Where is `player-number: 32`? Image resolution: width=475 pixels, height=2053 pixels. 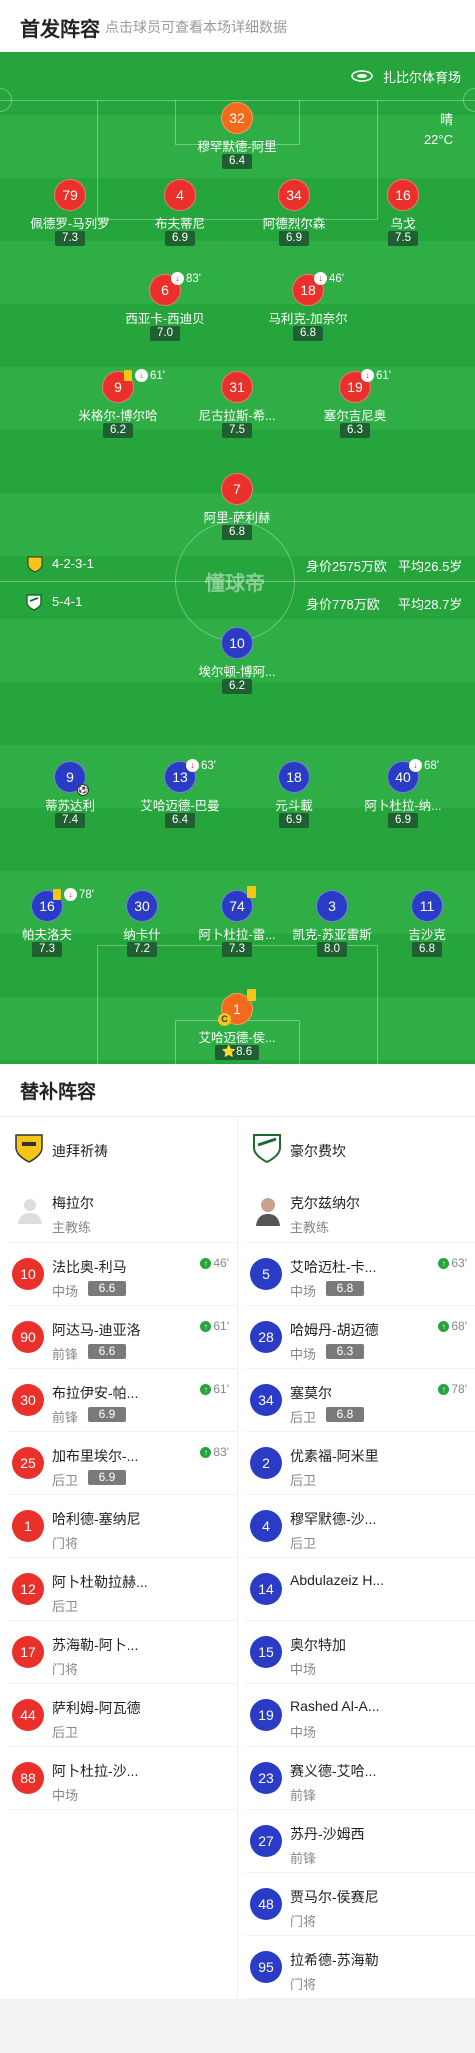 player-number: 32 is located at coordinates (237, 118).